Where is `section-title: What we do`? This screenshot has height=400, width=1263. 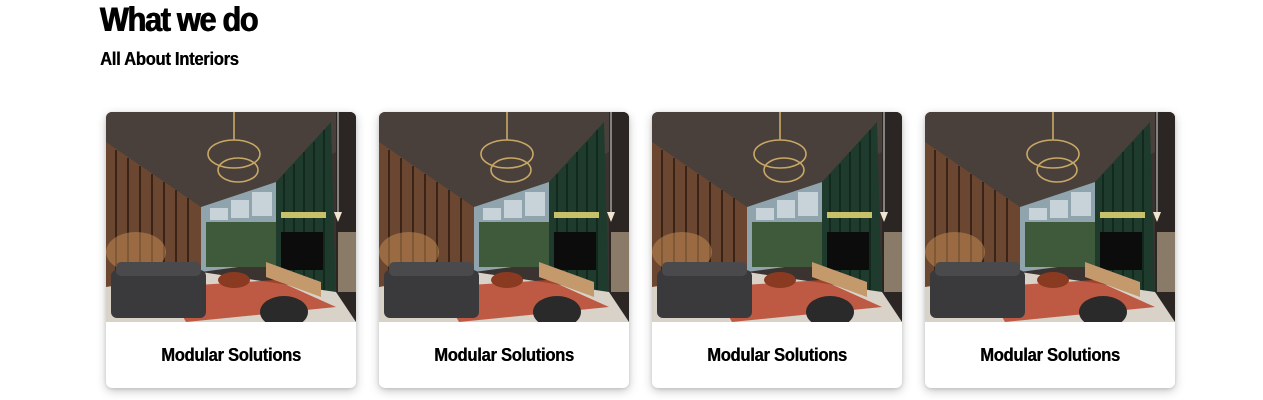
section-title: What we do is located at coordinates (179, 20).